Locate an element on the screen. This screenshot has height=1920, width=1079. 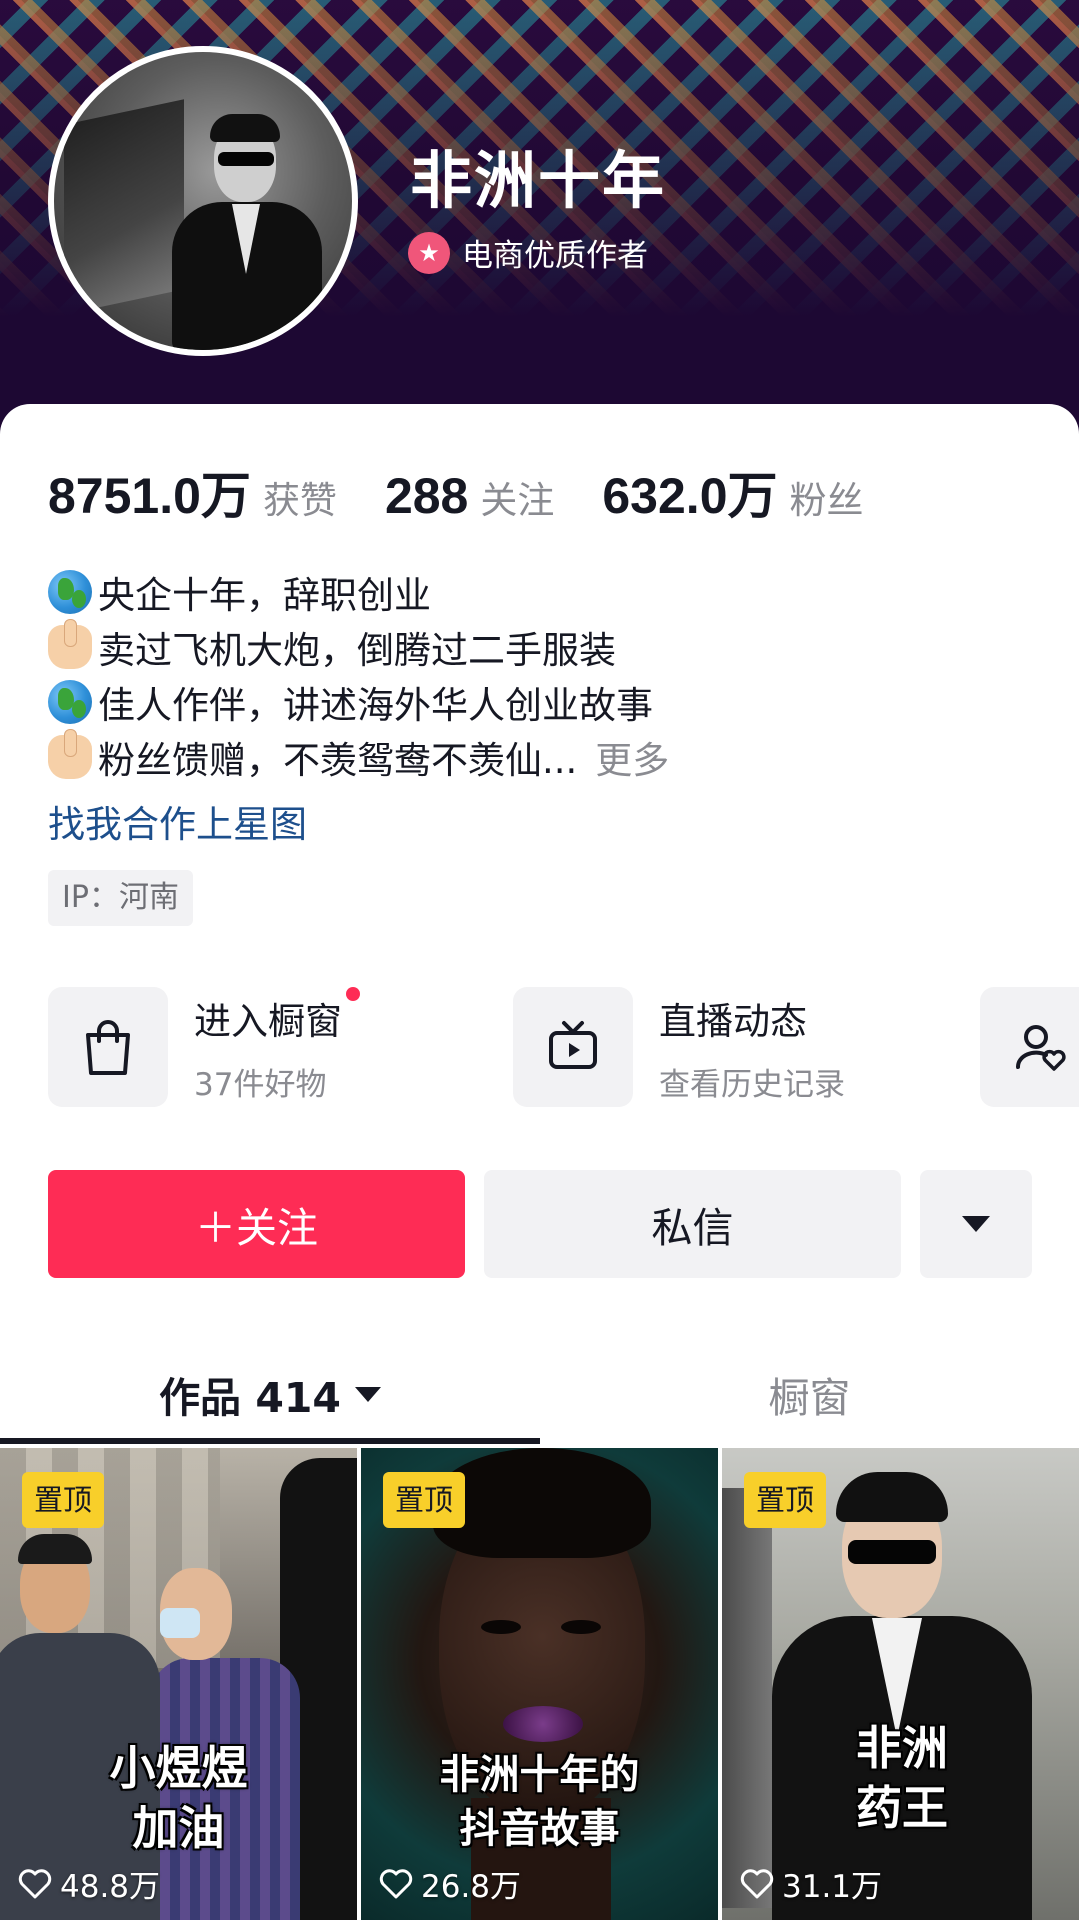
bio-text: 卖过飞机大炮，倒腾过二手服装 is located at coordinates (357, 650).